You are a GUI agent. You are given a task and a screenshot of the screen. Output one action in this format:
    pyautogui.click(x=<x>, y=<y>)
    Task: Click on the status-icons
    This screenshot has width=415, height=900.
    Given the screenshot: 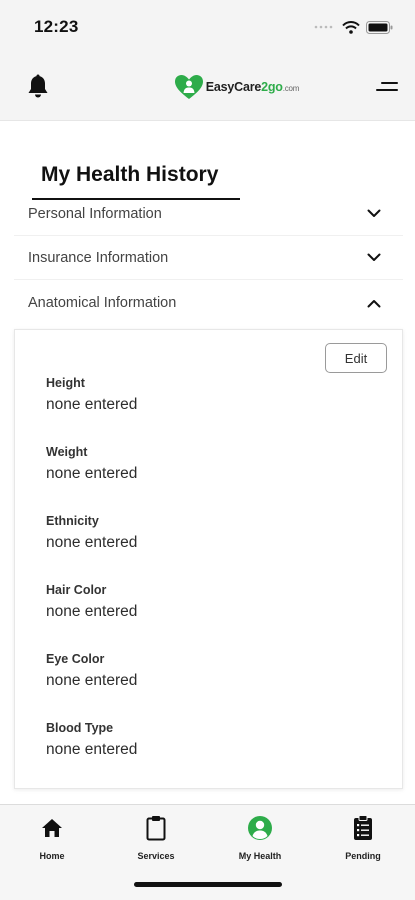 What is the action you would take?
    pyautogui.click(x=353, y=27)
    